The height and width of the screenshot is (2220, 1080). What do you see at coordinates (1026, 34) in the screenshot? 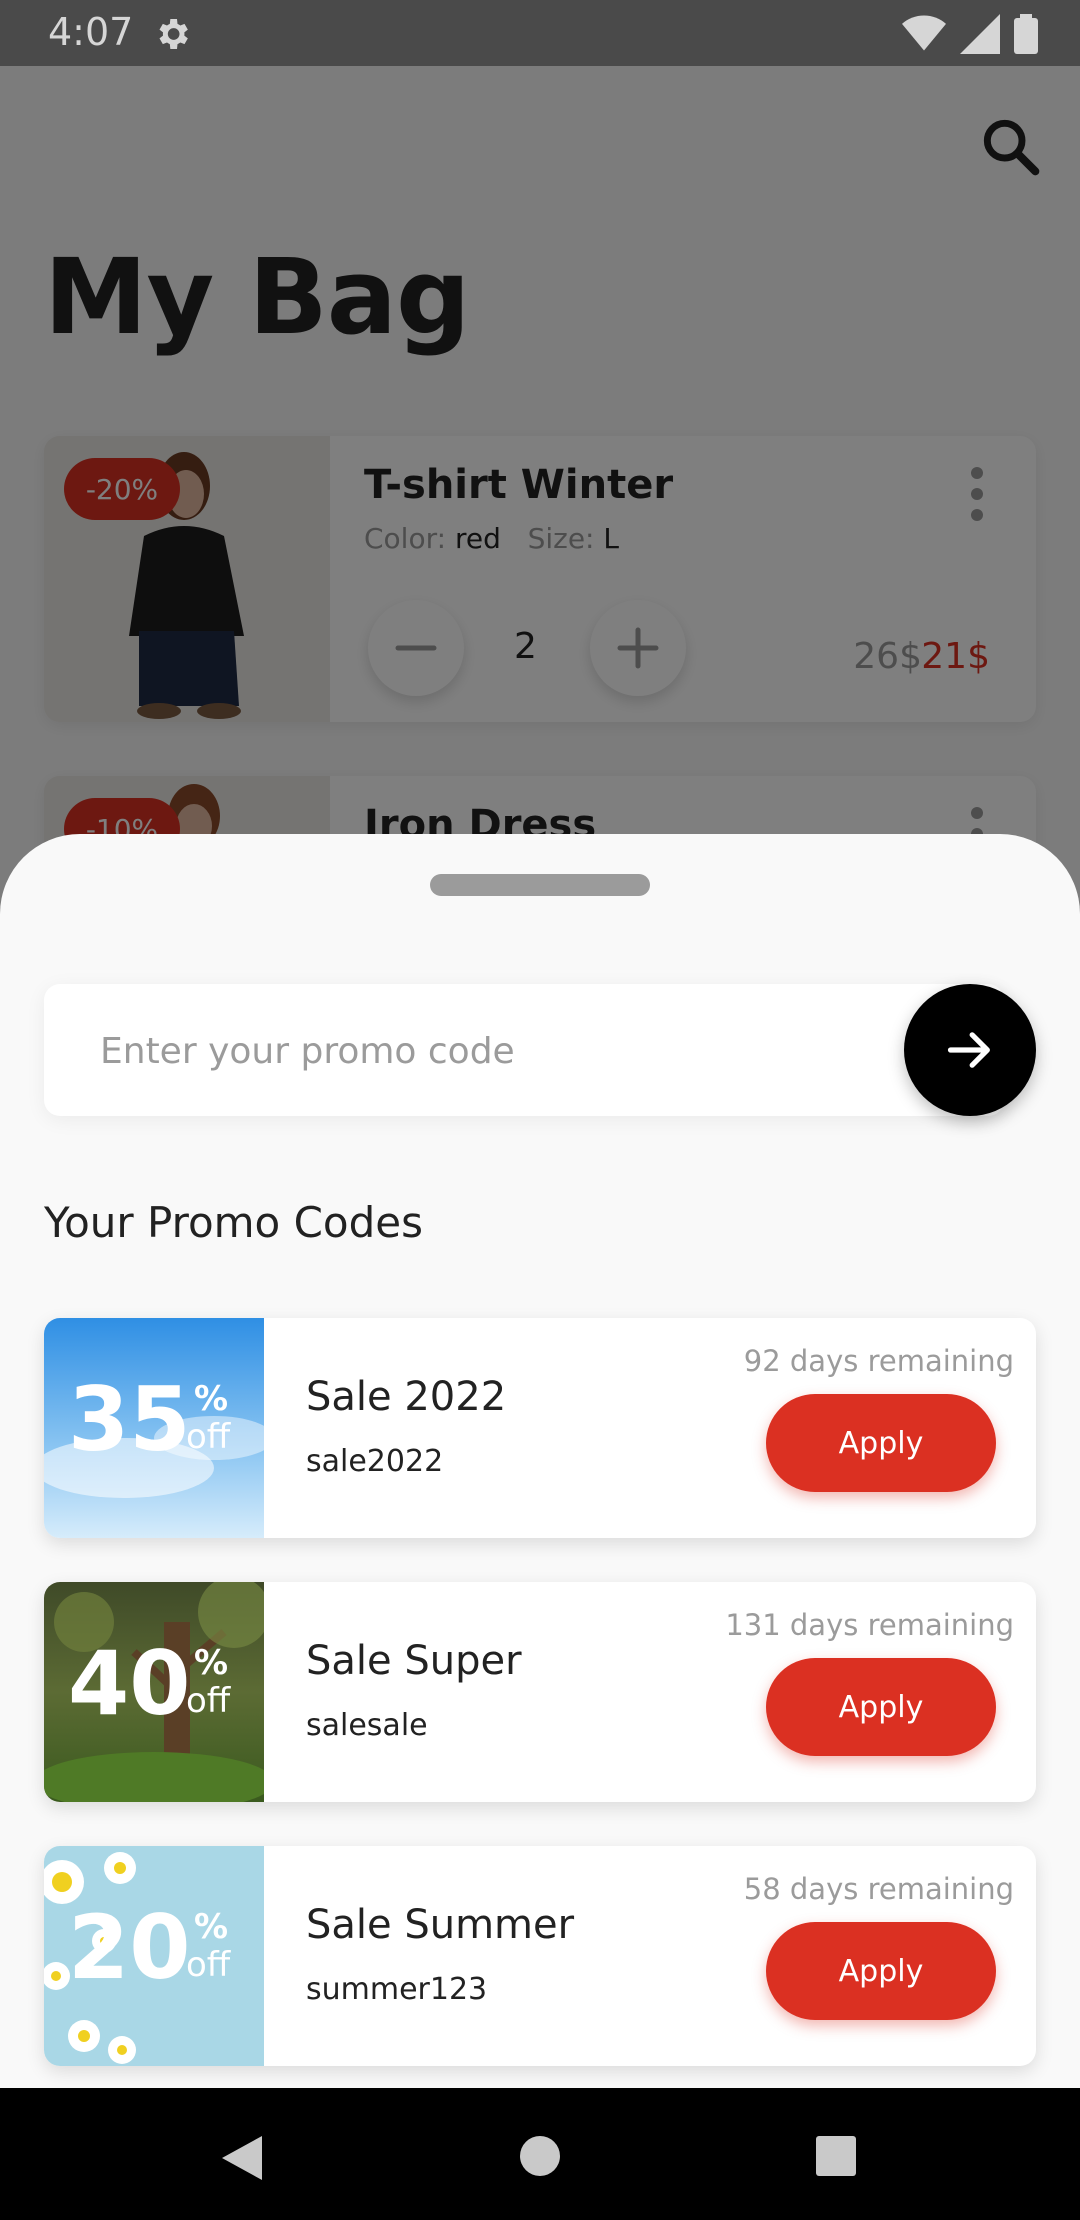
I see `battery-icon` at bounding box center [1026, 34].